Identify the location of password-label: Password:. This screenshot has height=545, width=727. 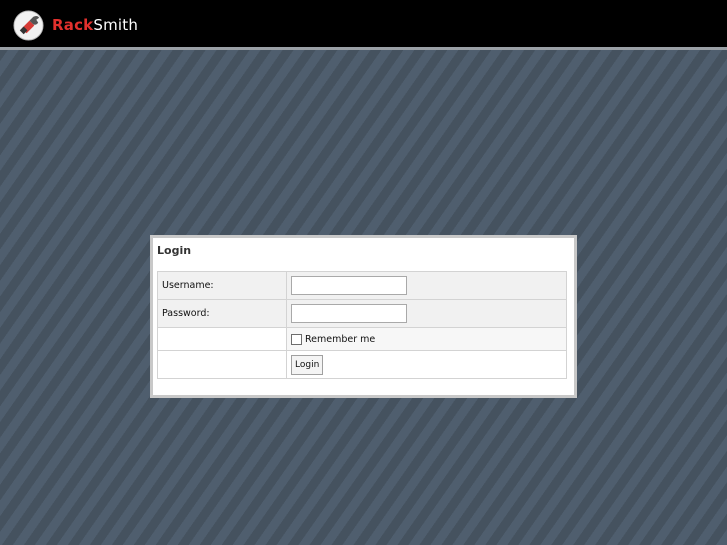
(222, 313).